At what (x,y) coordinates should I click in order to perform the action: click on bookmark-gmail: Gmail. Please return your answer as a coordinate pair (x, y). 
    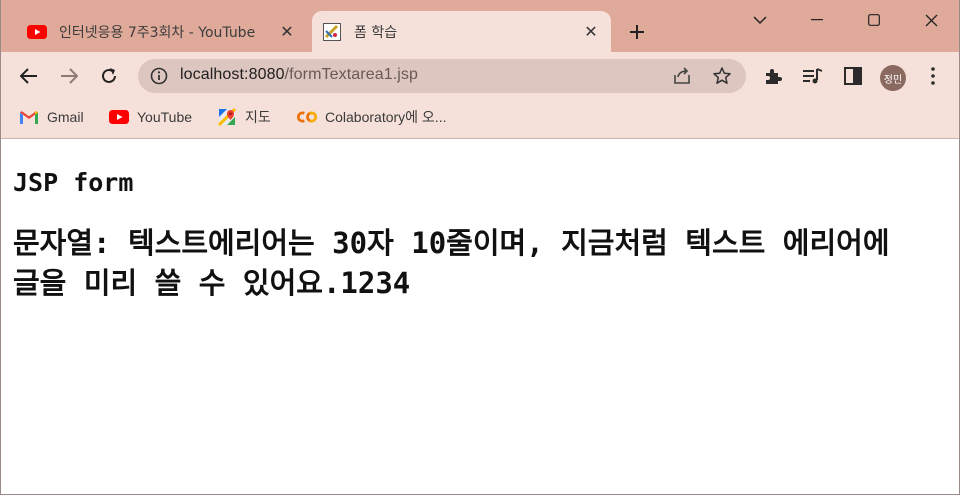
    Looking at the image, I should click on (51, 117).